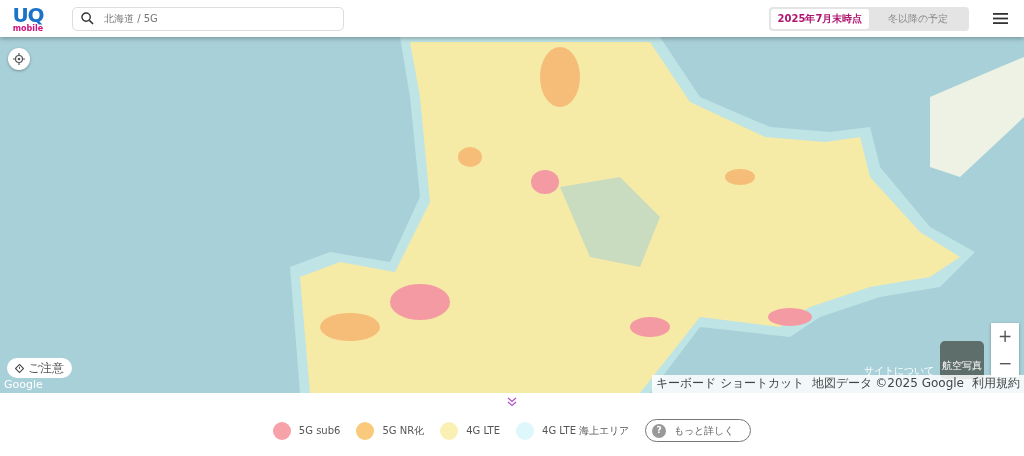  What do you see at coordinates (23, 385) in the screenshot?
I see `google-logo: Google` at bounding box center [23, 385].